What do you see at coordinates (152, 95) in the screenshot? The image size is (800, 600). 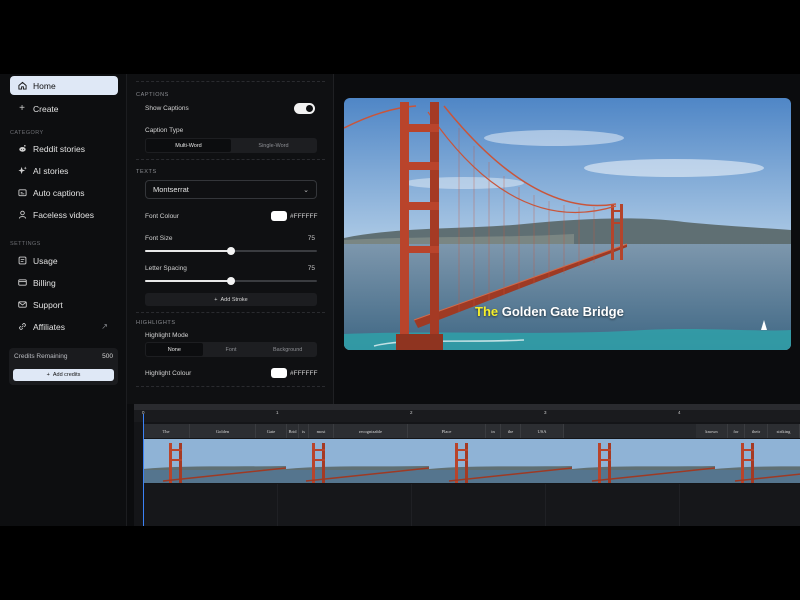 I see `captions-header: CAPTIONS` at bounding box center [152, 95].